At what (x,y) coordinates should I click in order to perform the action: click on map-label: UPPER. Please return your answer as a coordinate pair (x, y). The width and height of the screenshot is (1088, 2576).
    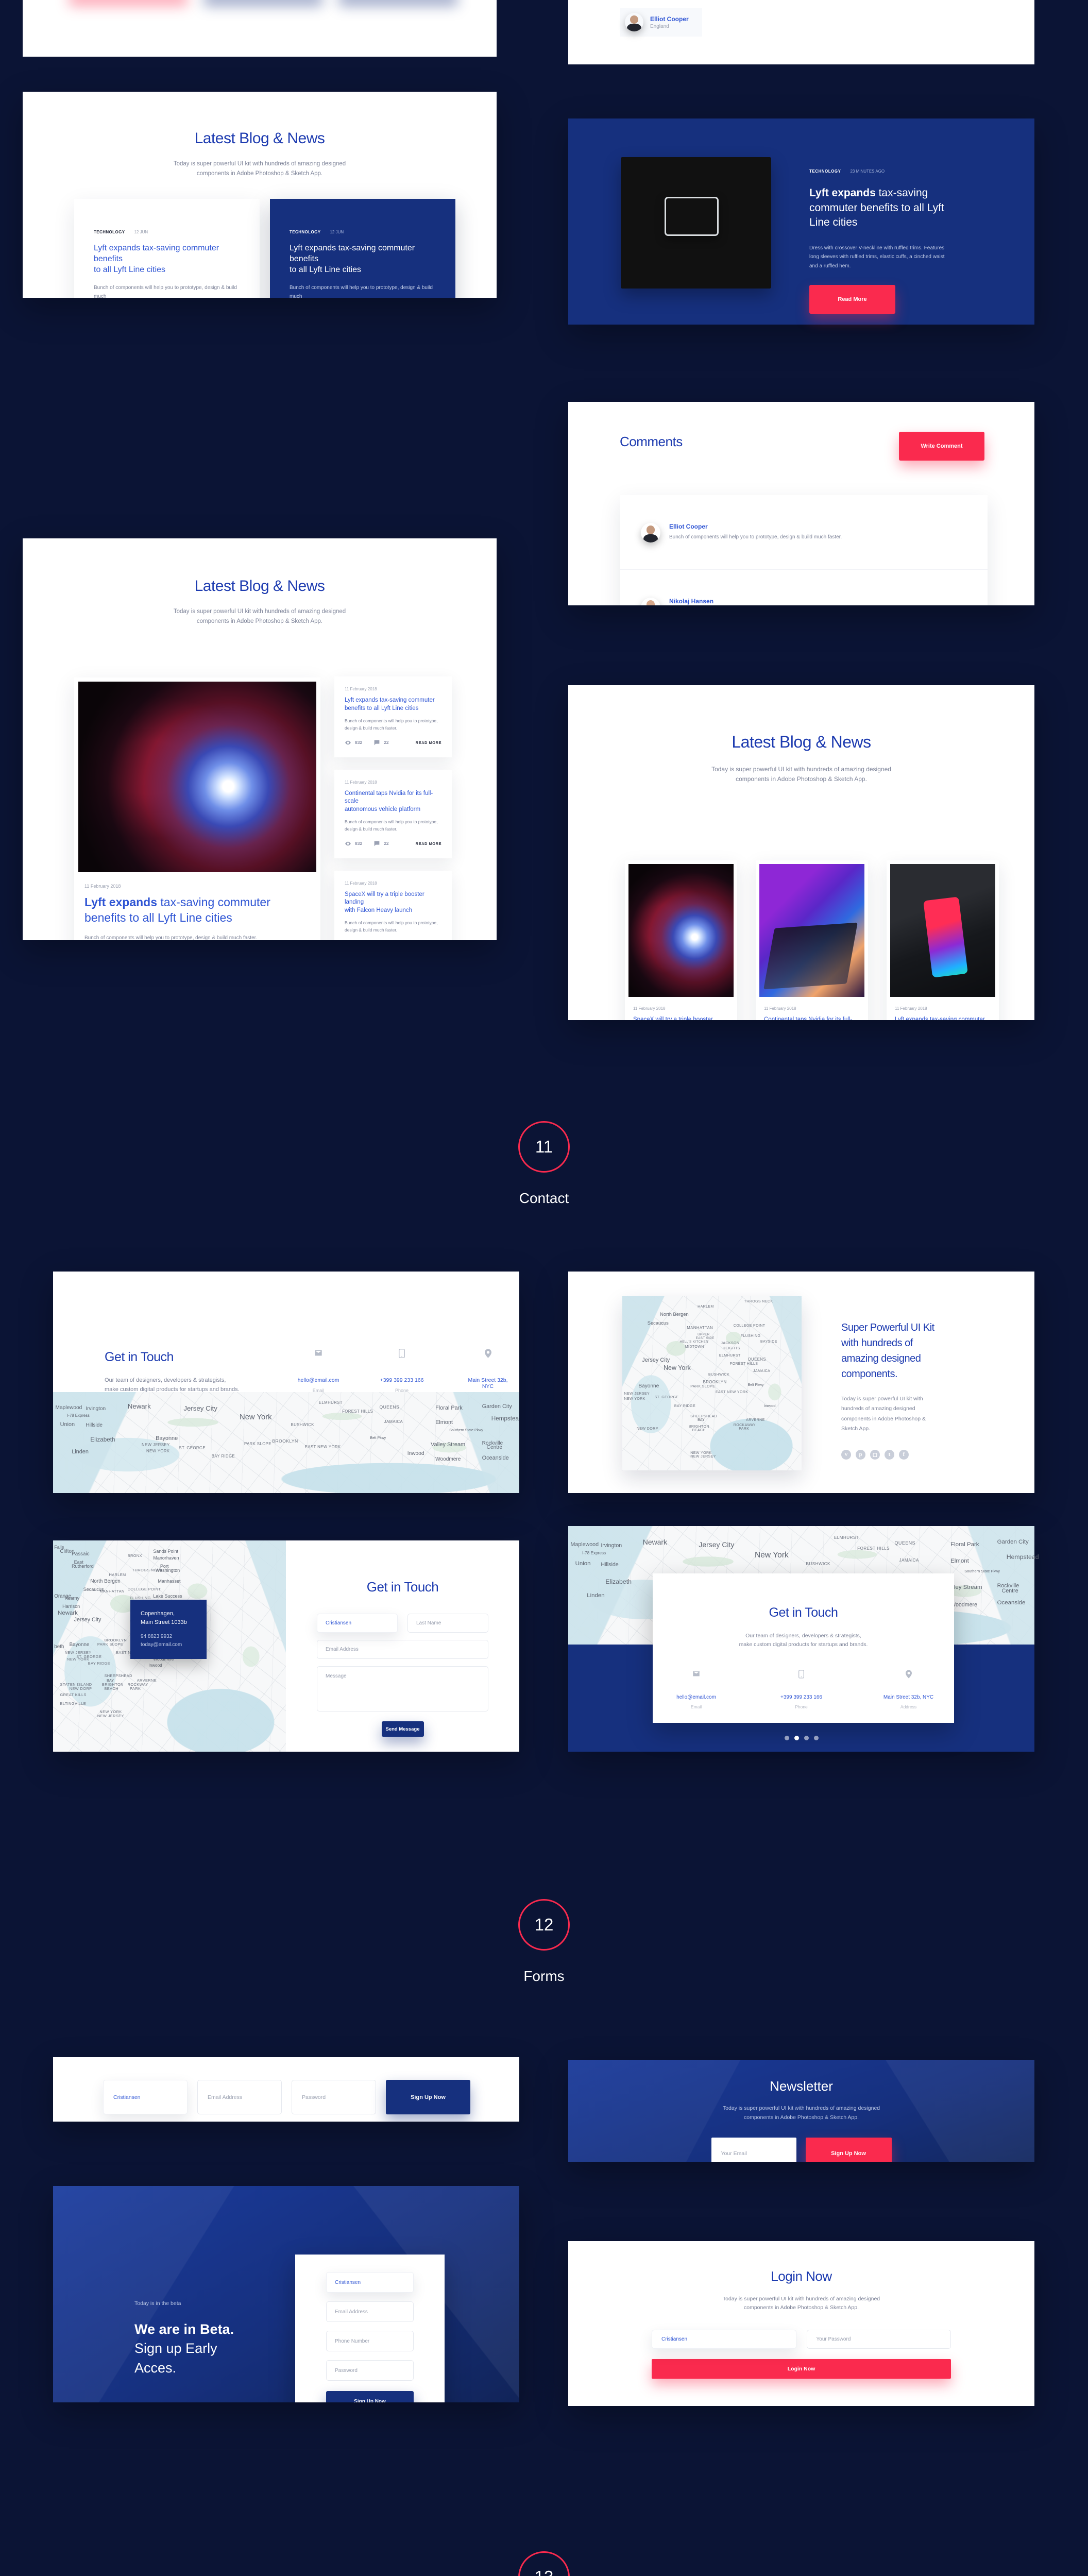
    Looking at the image, I should click on (704, 1334).